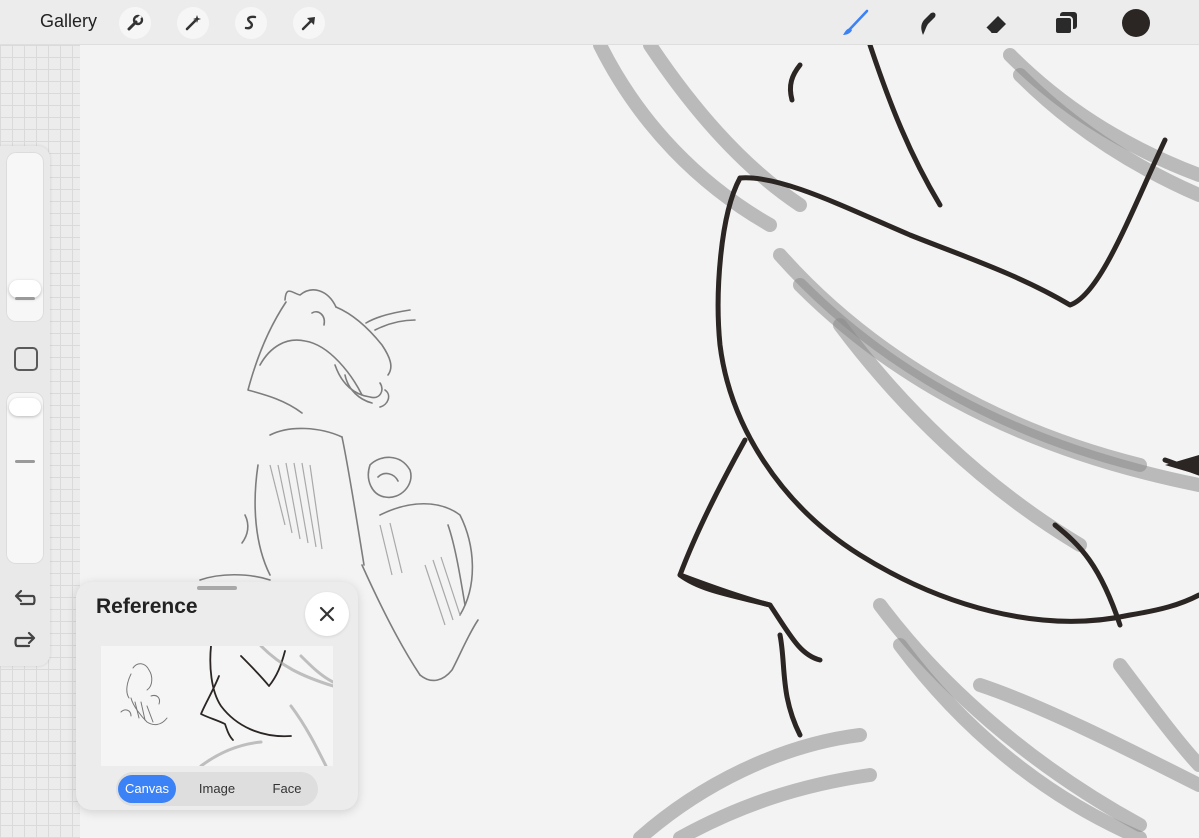 The image size is (1199, 838). I want to click on magic-wand-icon, so click(193, 23).